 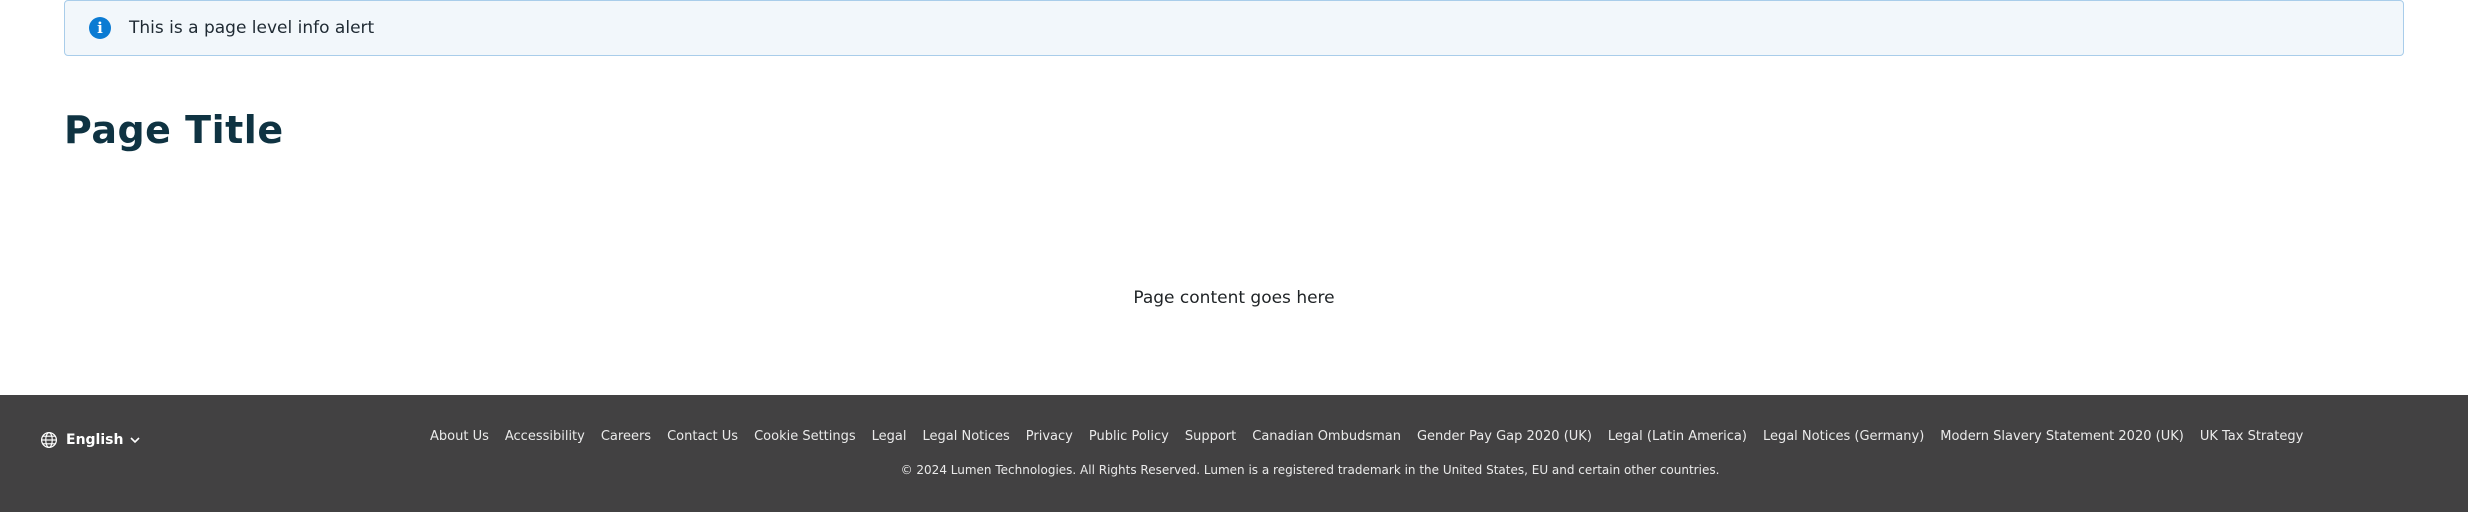 What do you see at coordinates (545, 436) in the screenshot?
I see `footer-link-accessibility: Accessibility` at bounding box center [545, 436].